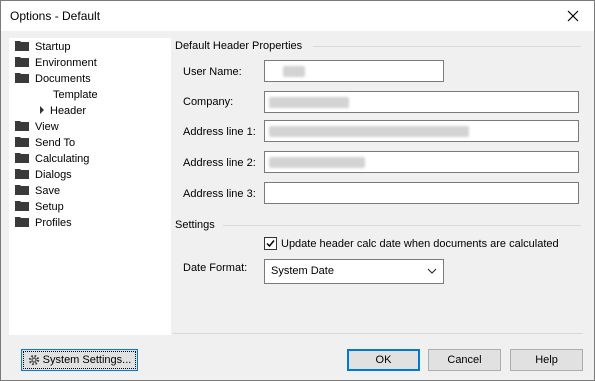 The image size is (595, 381). I want to click on tree-item-dialogs: Dialogs, so click(43, 175).